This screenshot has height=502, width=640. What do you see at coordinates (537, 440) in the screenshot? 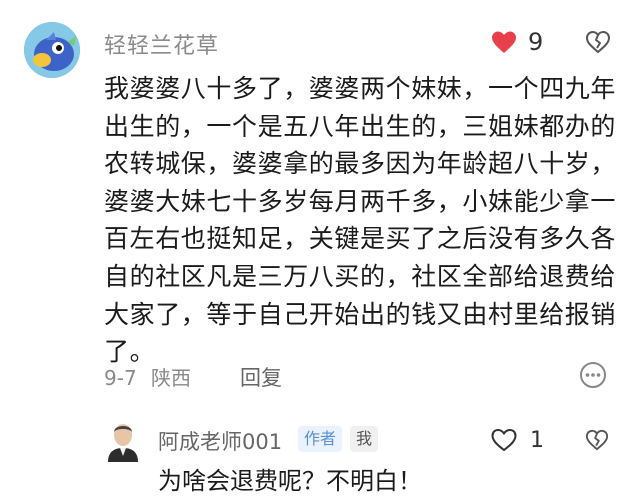
I see `reply-like-count: 1` at bounding box center [537, 440].